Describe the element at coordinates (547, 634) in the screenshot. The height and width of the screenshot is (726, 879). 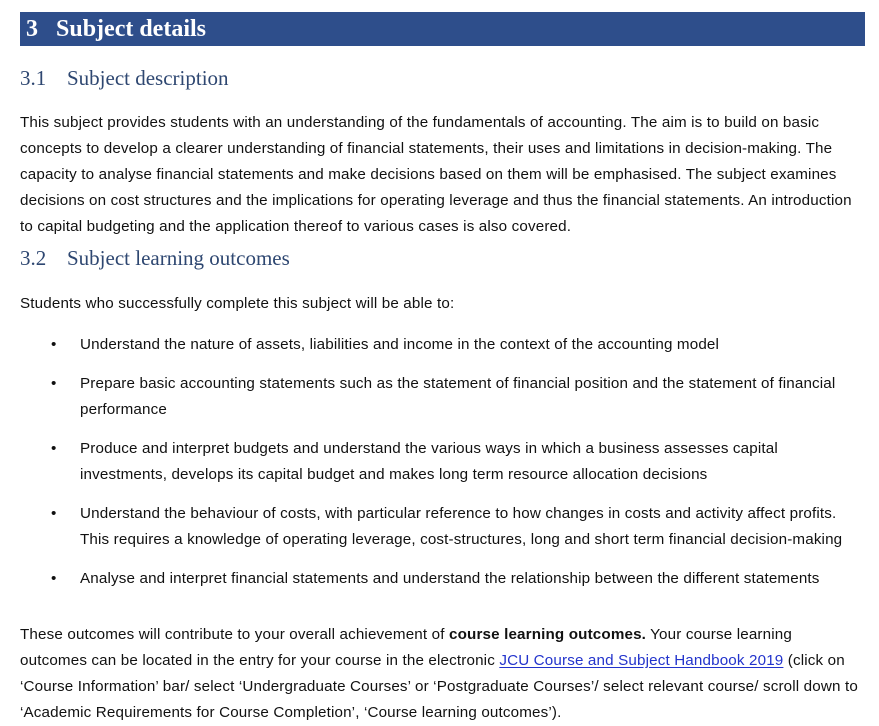
I see `clo-bold-phrase: course learning outcomes.` at that location.